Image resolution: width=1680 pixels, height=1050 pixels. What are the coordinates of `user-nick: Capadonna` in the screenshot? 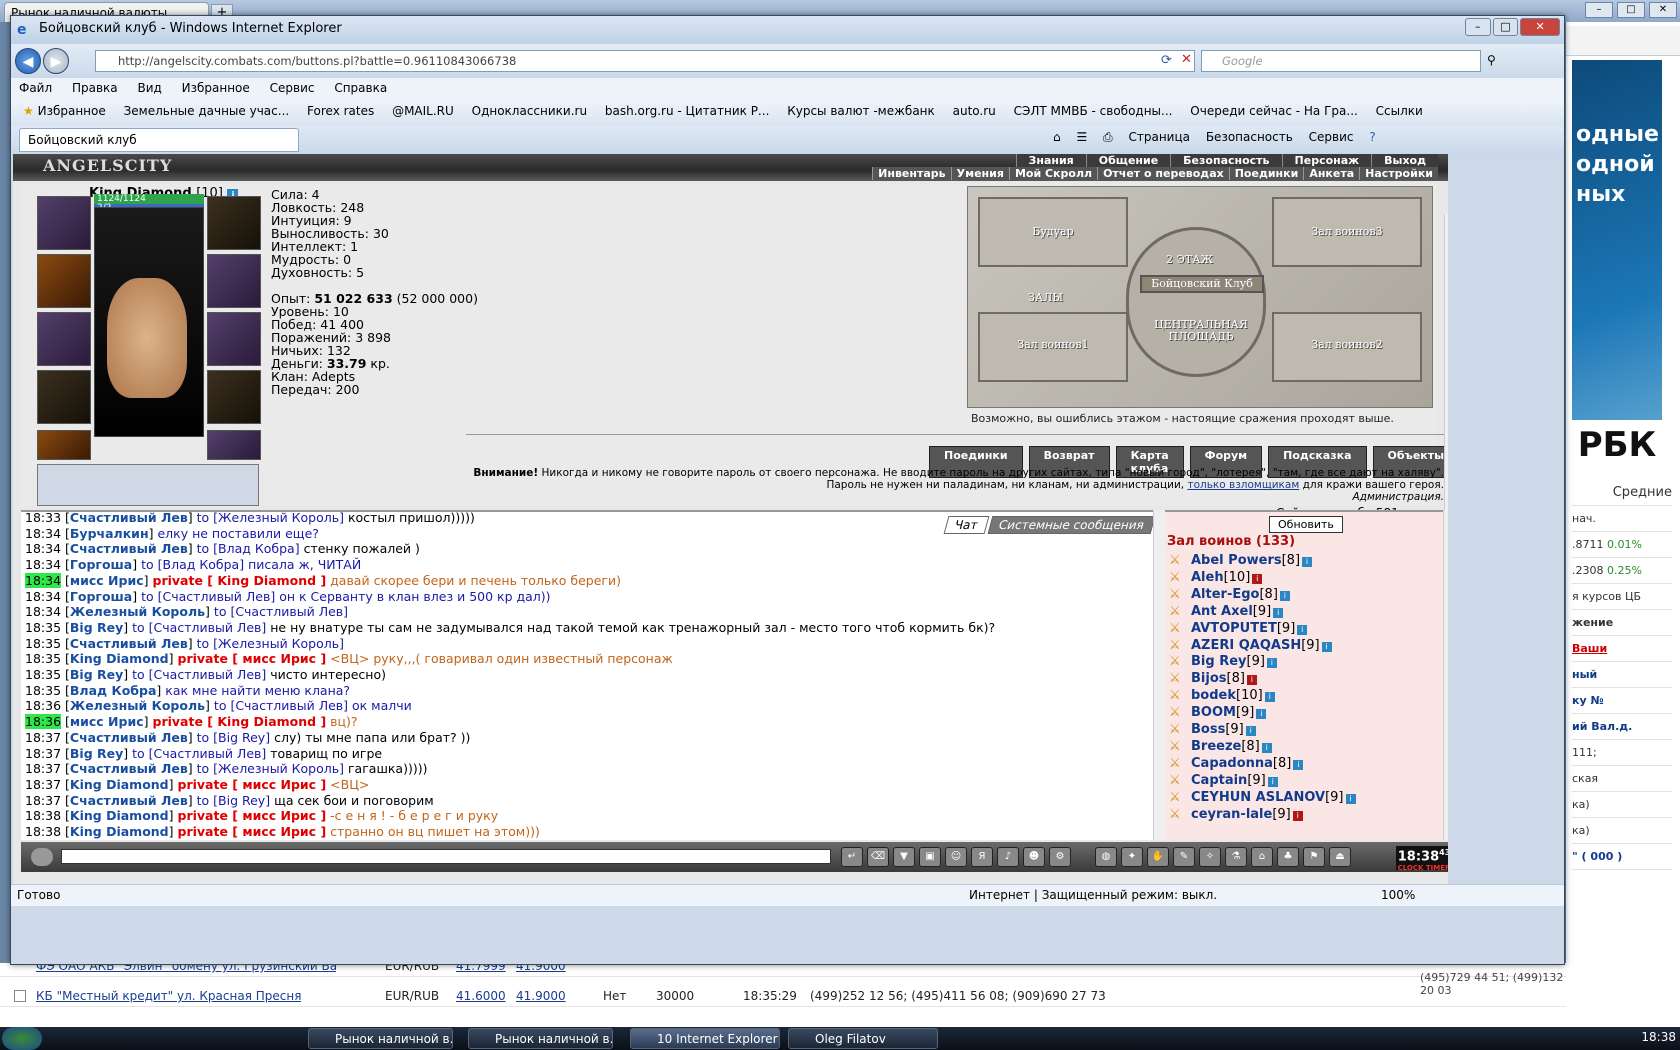 It's located at (1232, 763).